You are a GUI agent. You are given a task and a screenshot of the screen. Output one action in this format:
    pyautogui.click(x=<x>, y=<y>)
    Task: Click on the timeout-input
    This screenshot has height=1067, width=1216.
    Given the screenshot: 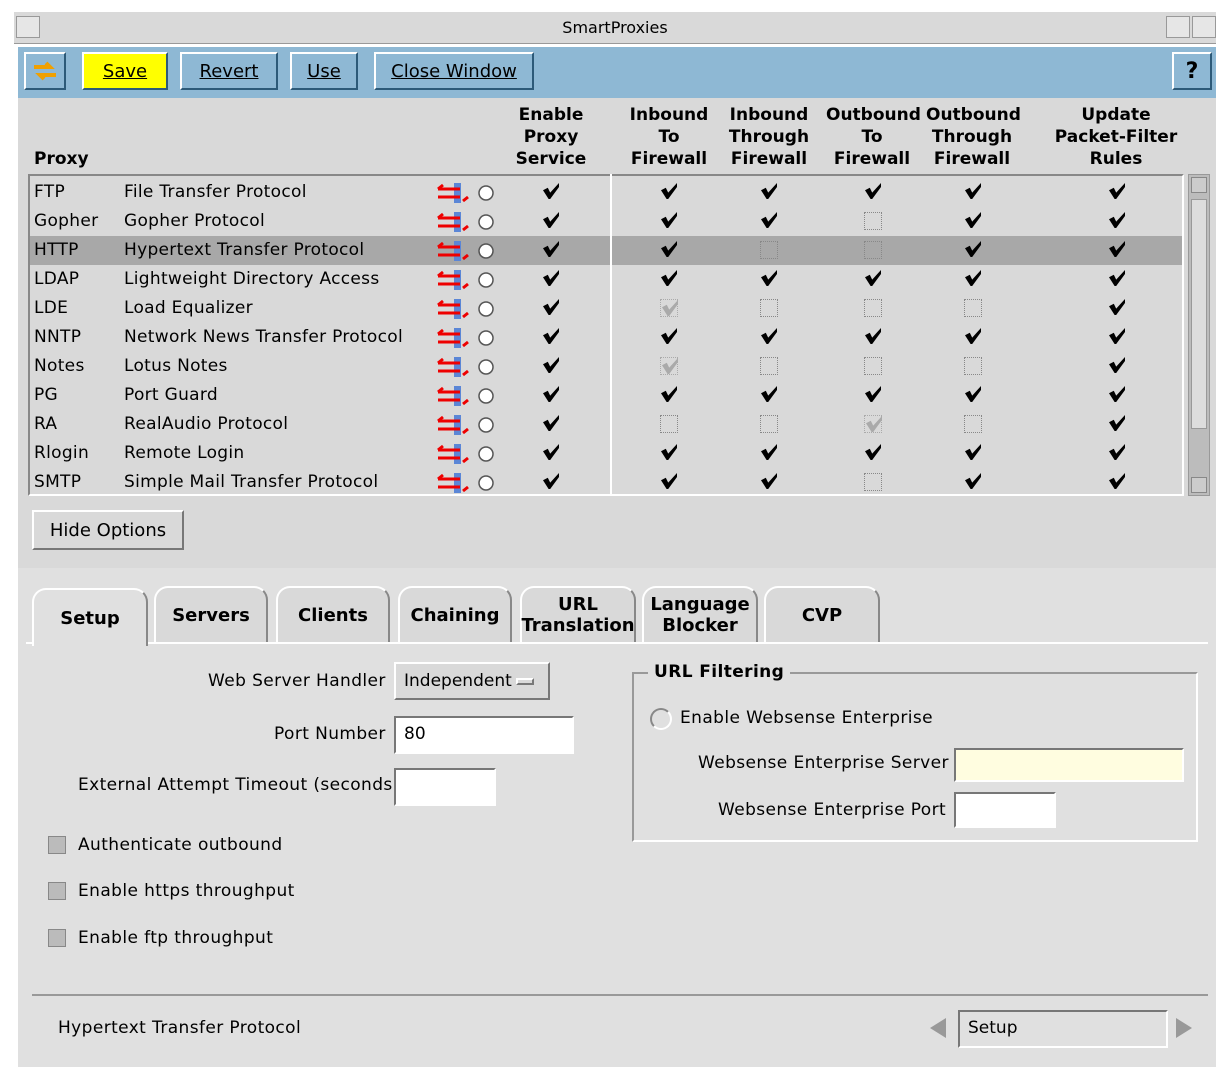 What is the action you would take?
    pyautogui.click(x=445, y=787)
    